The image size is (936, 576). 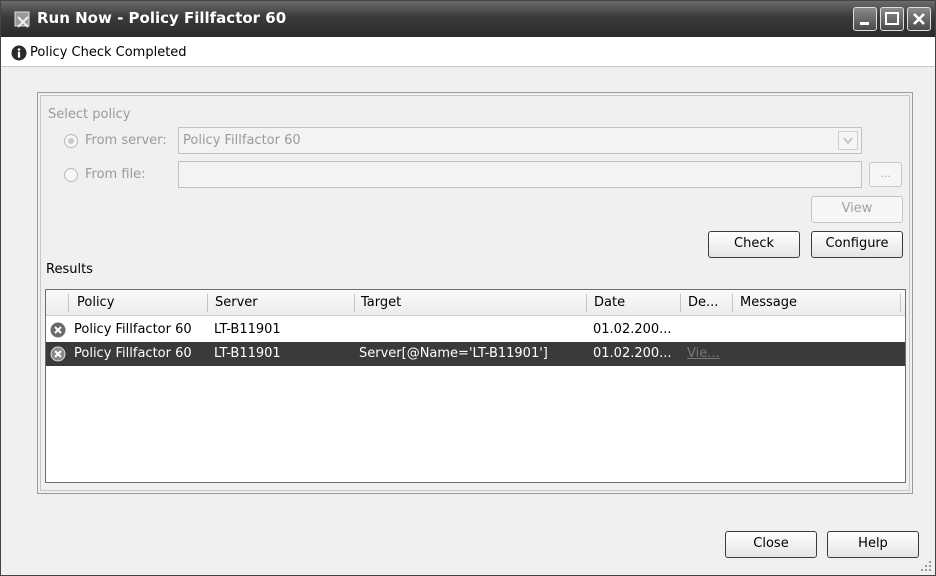 What do you see at coordinates (873, 544) in the screenshot?
I see `help-button: Help` at bounding box center [873, 544].